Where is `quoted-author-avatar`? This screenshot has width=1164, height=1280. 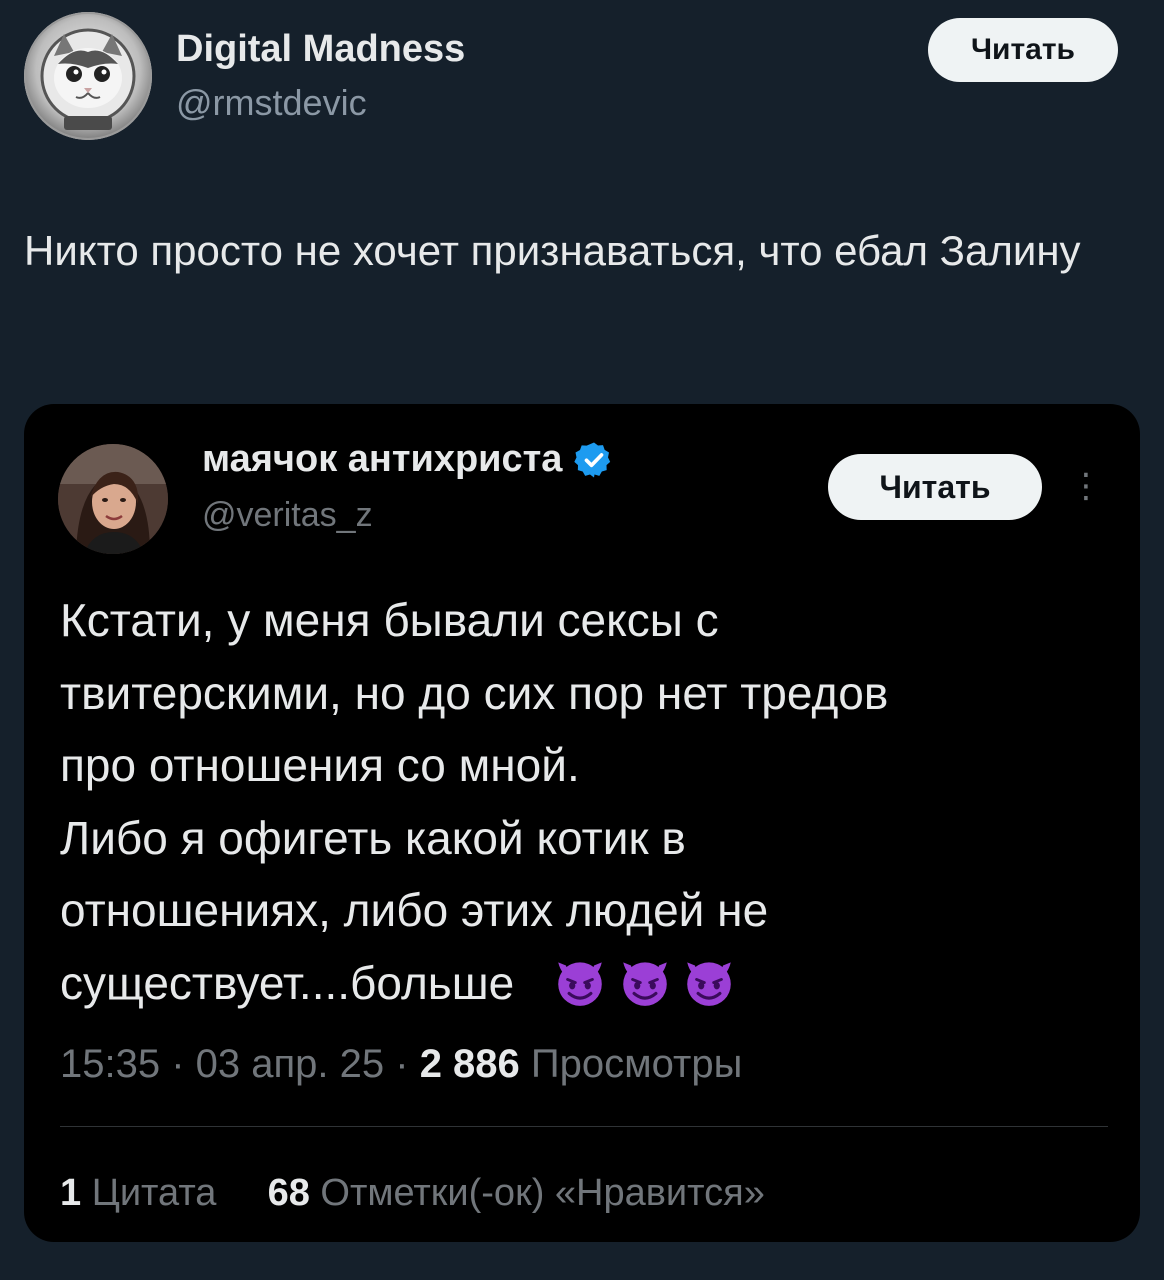
quoted-author-avatar is located at coordinates (113, 499).